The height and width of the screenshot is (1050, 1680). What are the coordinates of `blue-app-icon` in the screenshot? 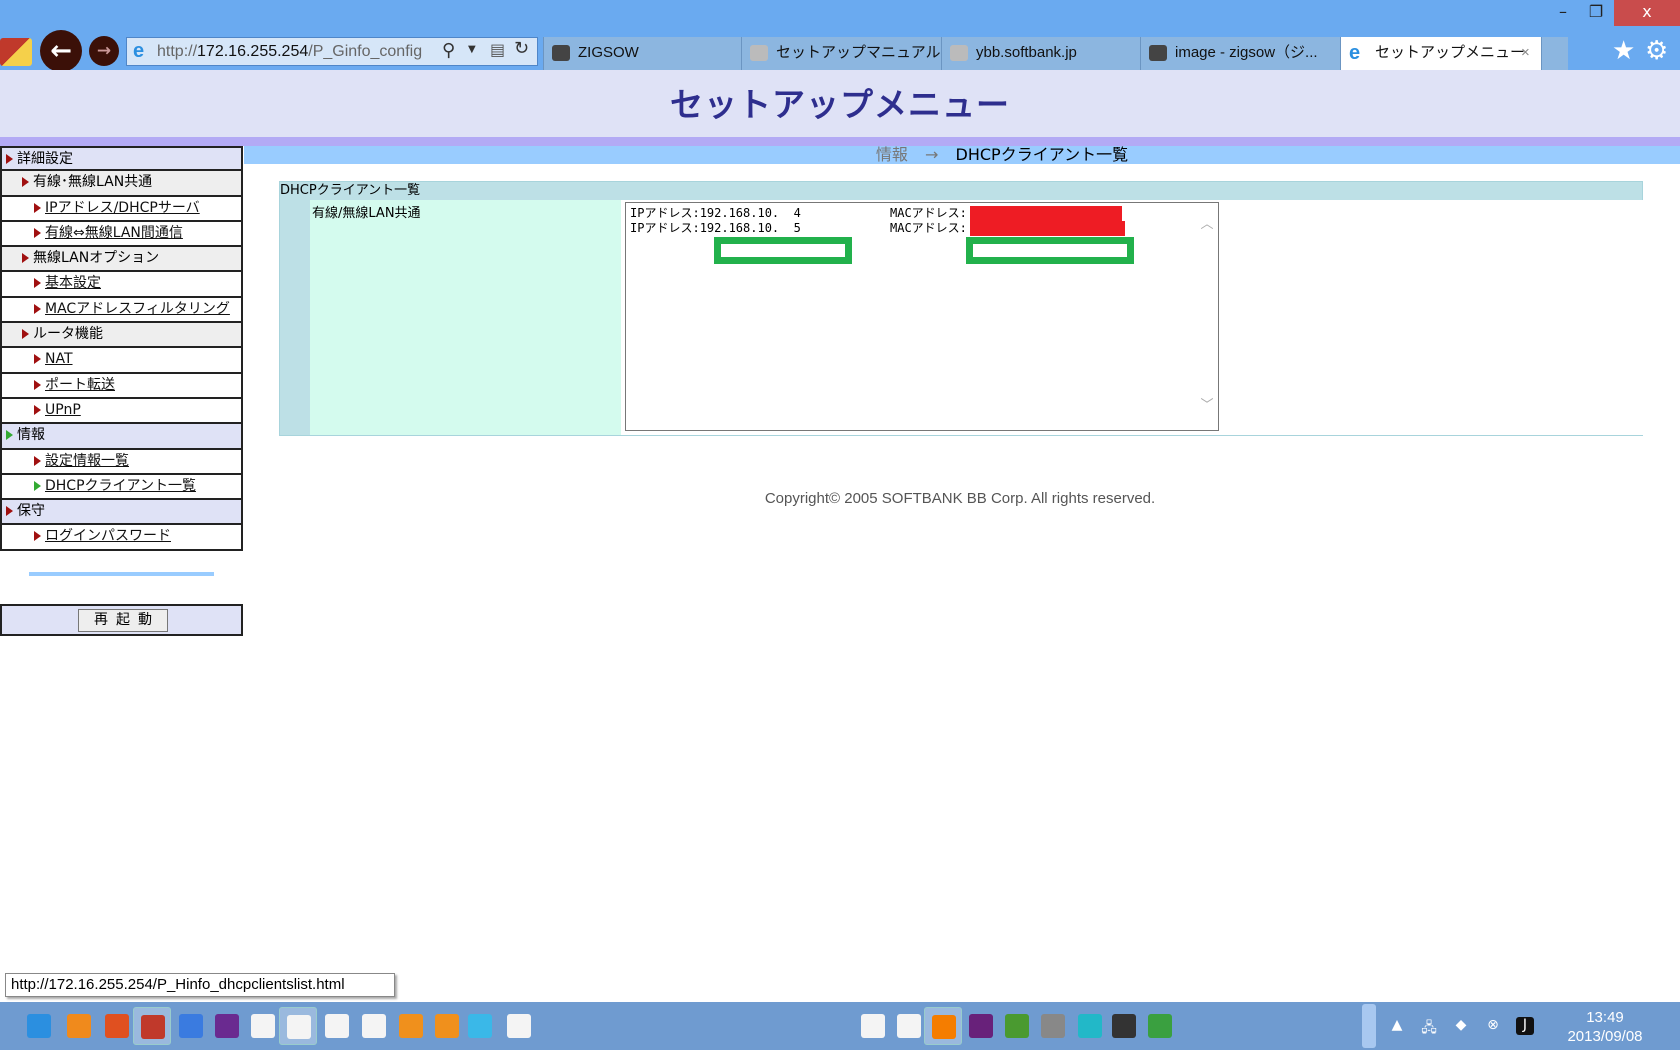 It's located at (909, 1026).